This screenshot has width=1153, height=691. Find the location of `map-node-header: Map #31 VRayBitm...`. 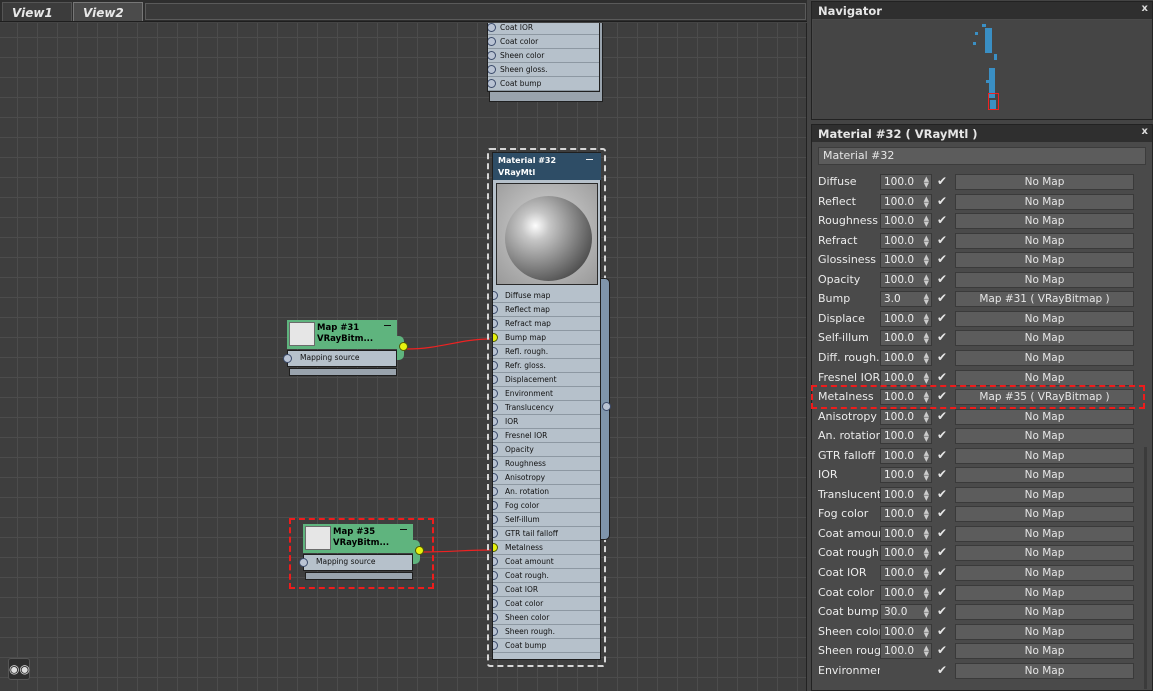

map-node-header: Map #31 VRayBitm... is located at coordinates (342, 334).